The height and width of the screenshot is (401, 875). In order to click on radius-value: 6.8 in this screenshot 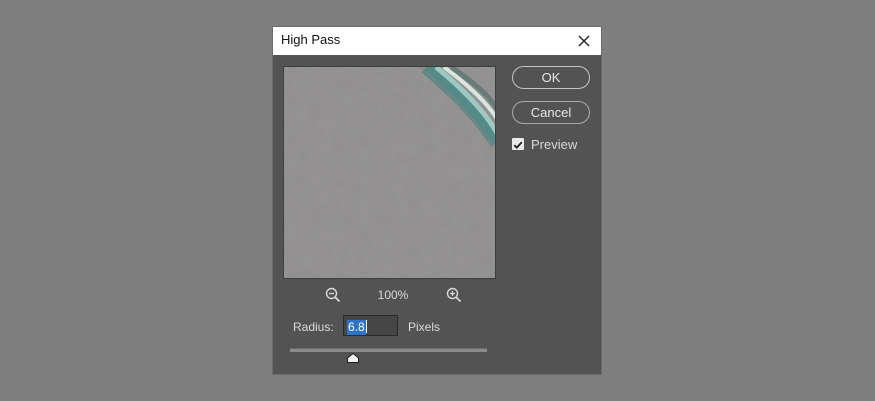, I will do `click(356, 327)`.